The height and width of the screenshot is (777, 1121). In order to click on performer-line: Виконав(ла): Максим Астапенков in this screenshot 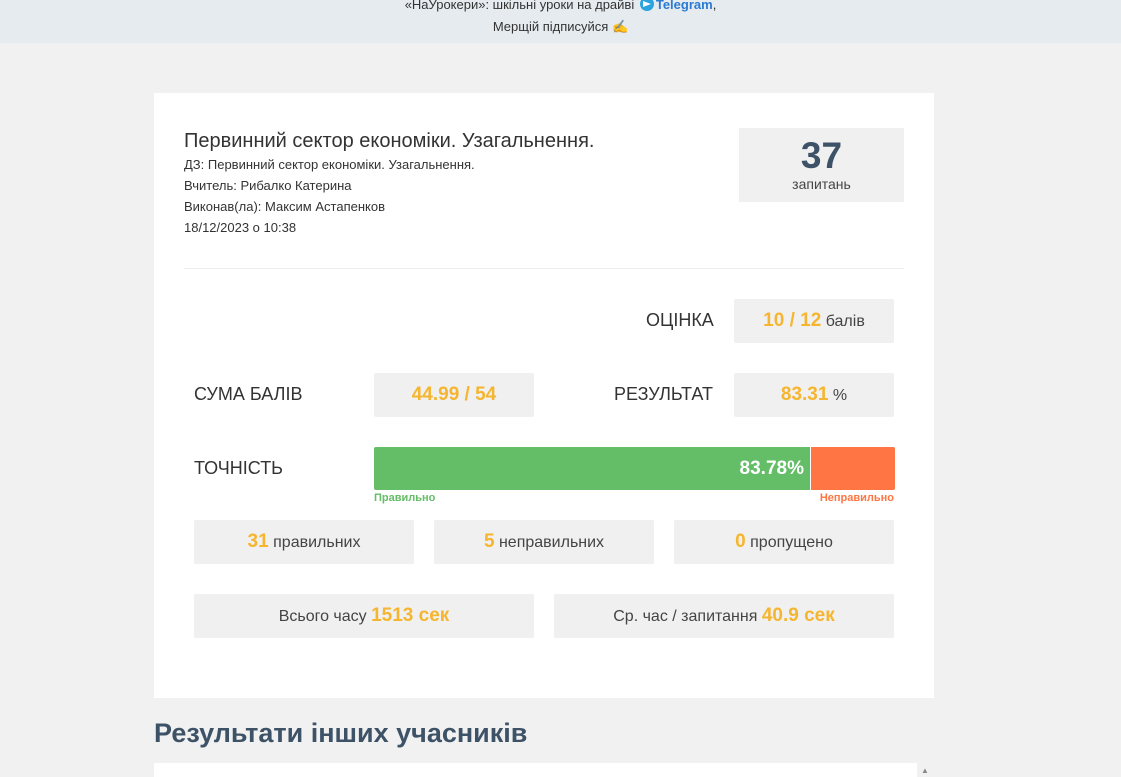, I will do `click(284, 206)`.